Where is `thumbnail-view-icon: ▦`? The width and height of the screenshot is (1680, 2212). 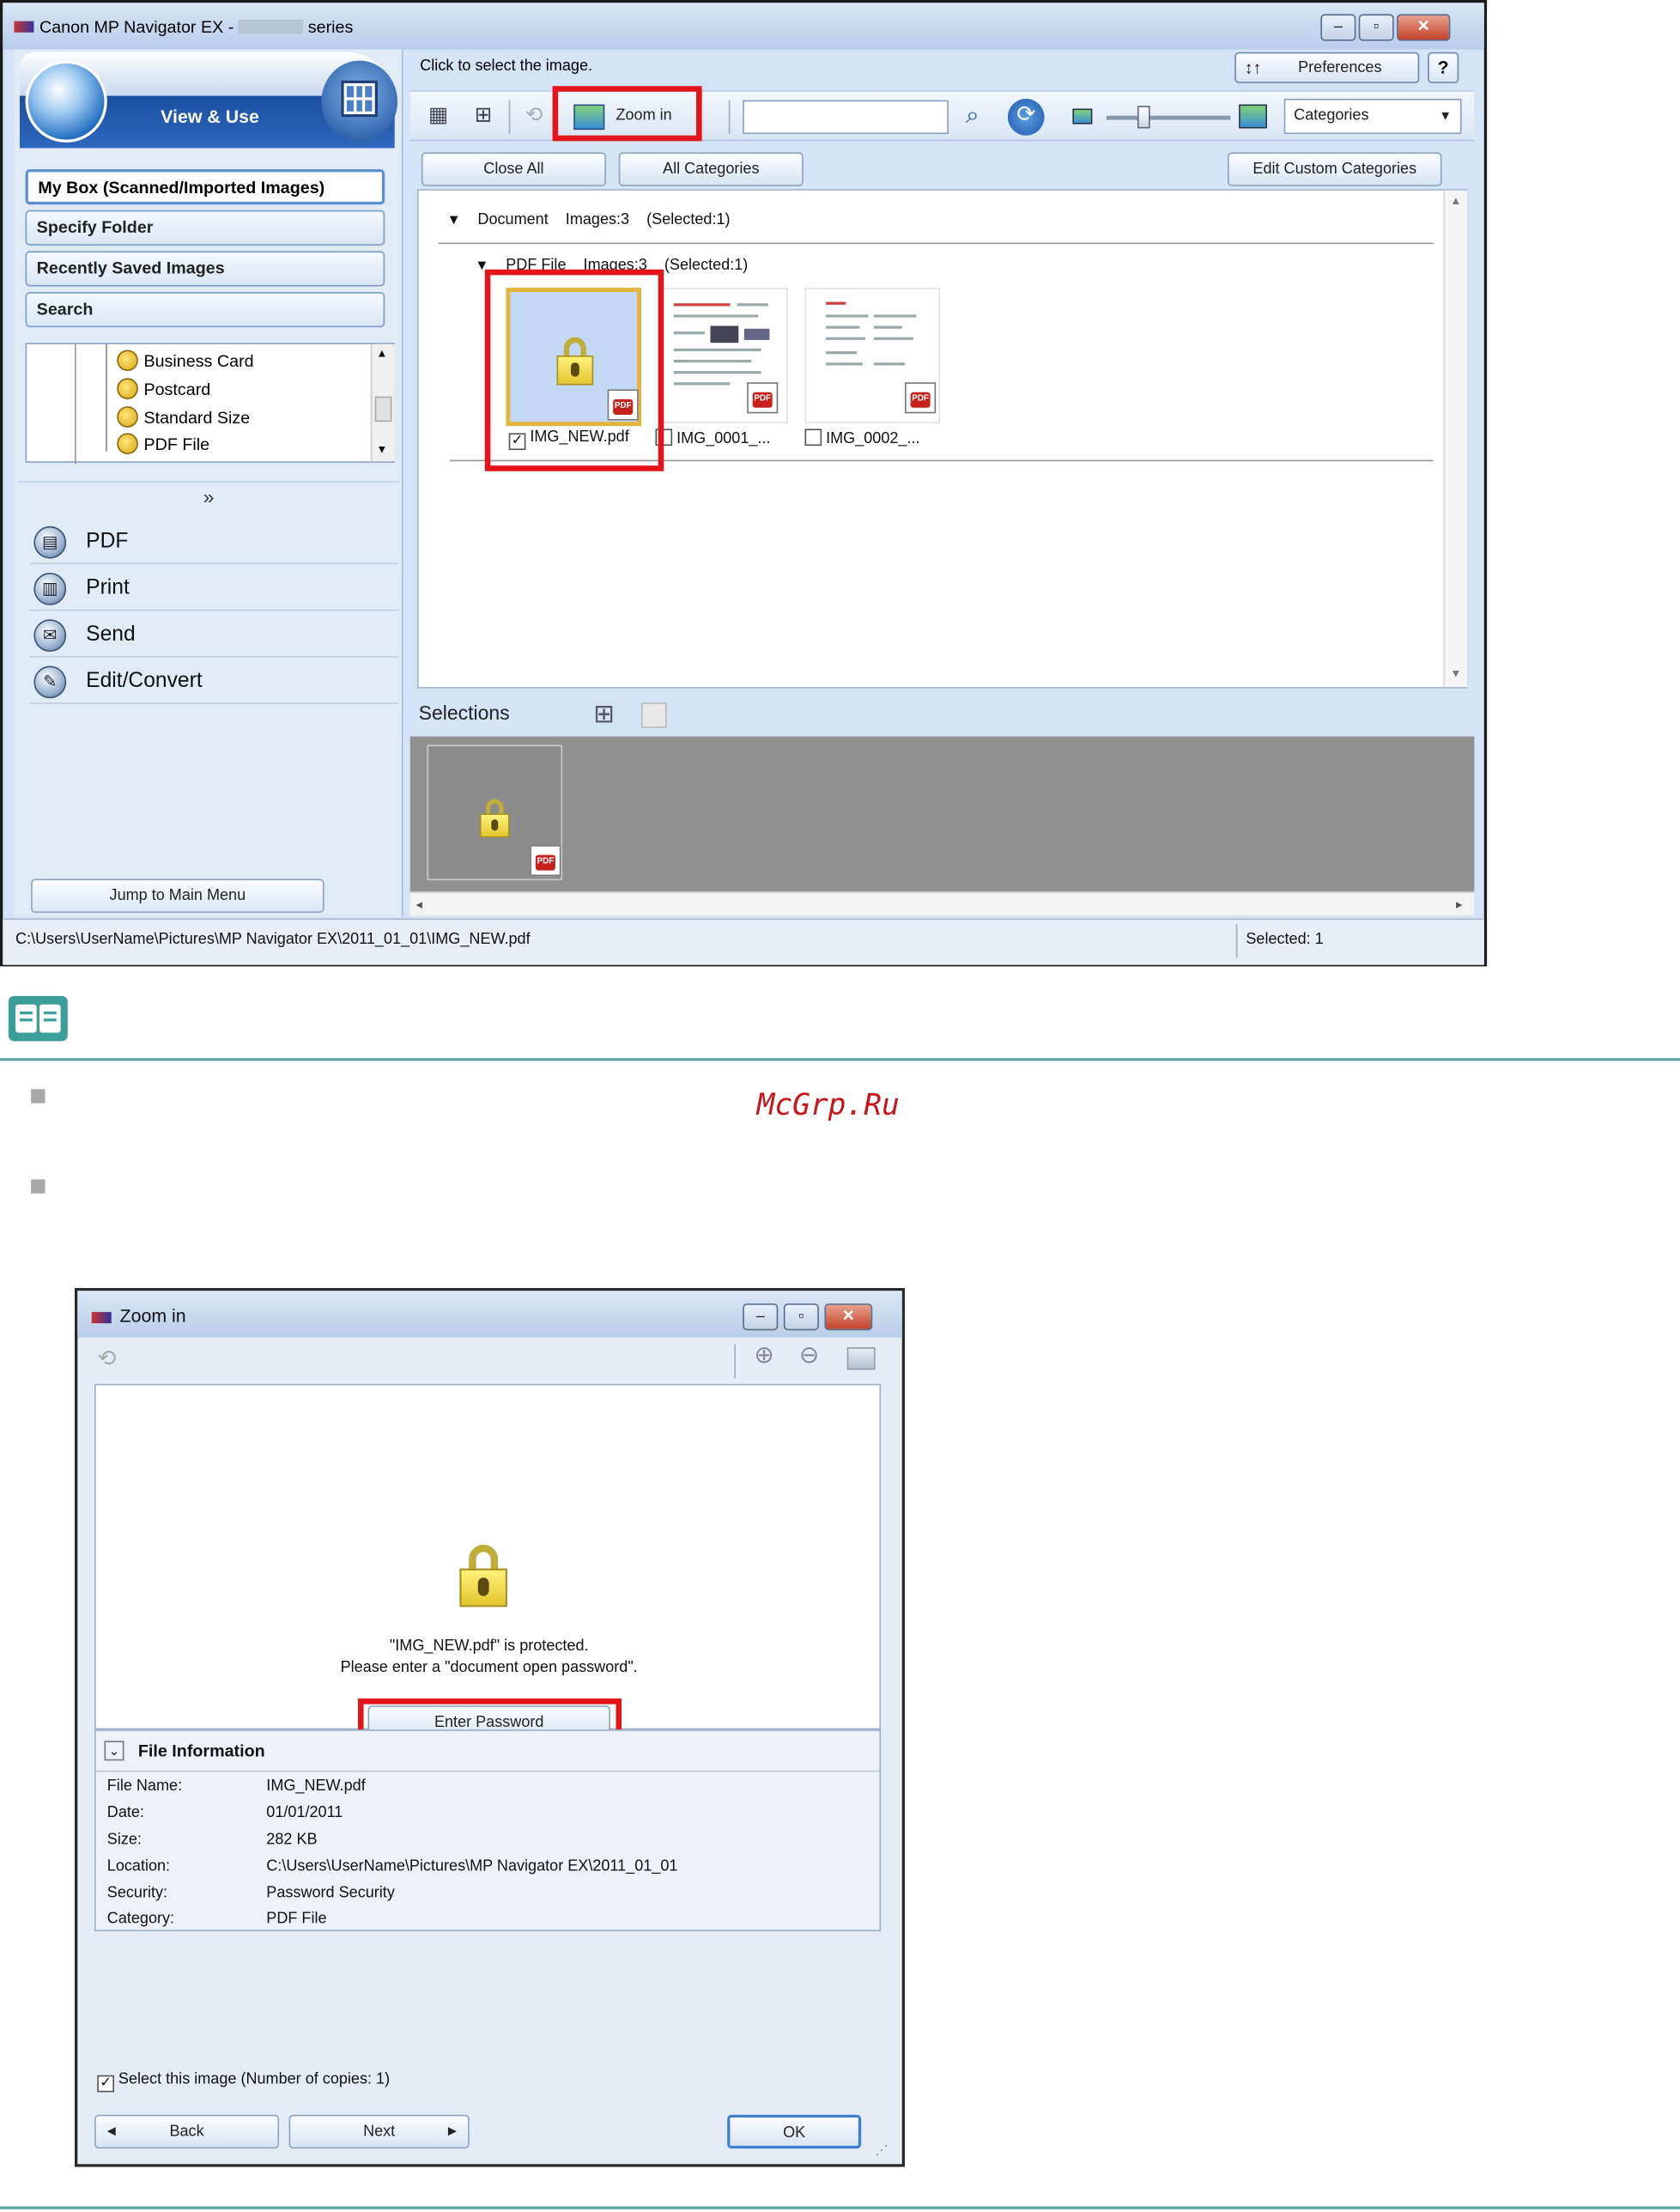
thumbnail-view-icon: ▦ is located at coordinates (438, 117).